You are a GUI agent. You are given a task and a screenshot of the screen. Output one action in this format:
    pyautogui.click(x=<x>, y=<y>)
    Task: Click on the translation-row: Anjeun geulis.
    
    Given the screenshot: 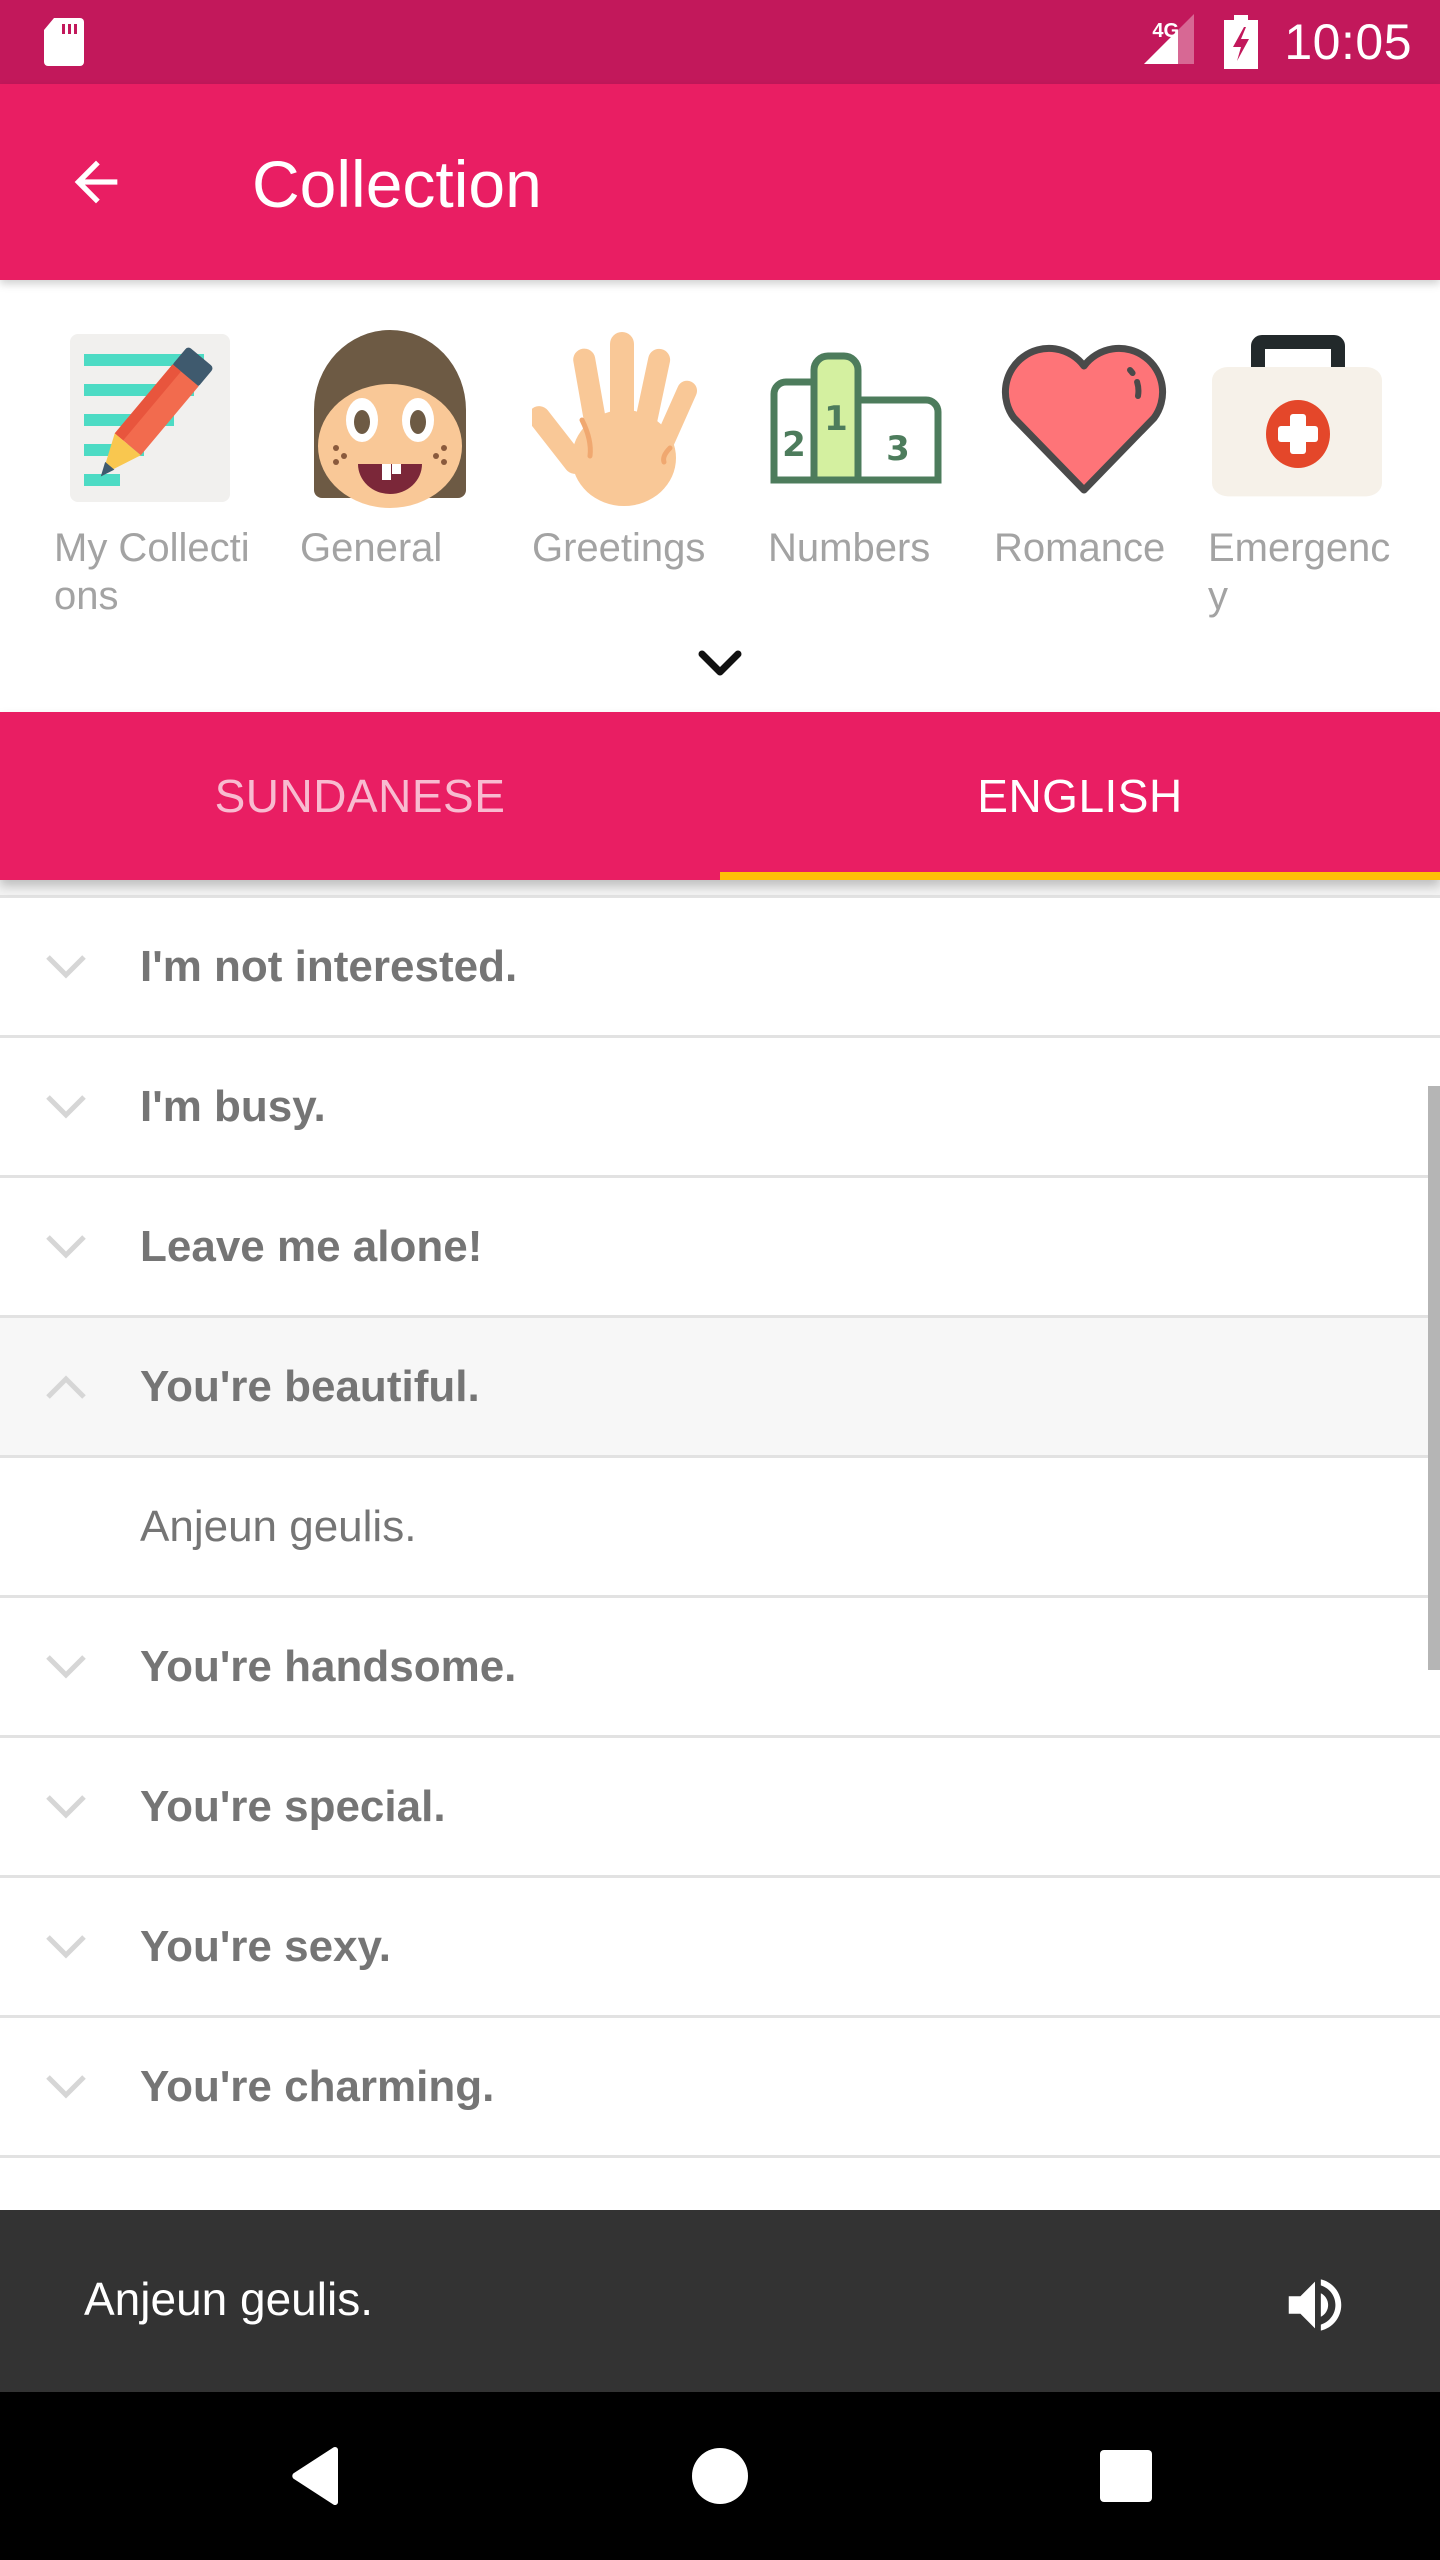 What is the action you would take?
    pyautogui.click(x=720, y=1528)
    